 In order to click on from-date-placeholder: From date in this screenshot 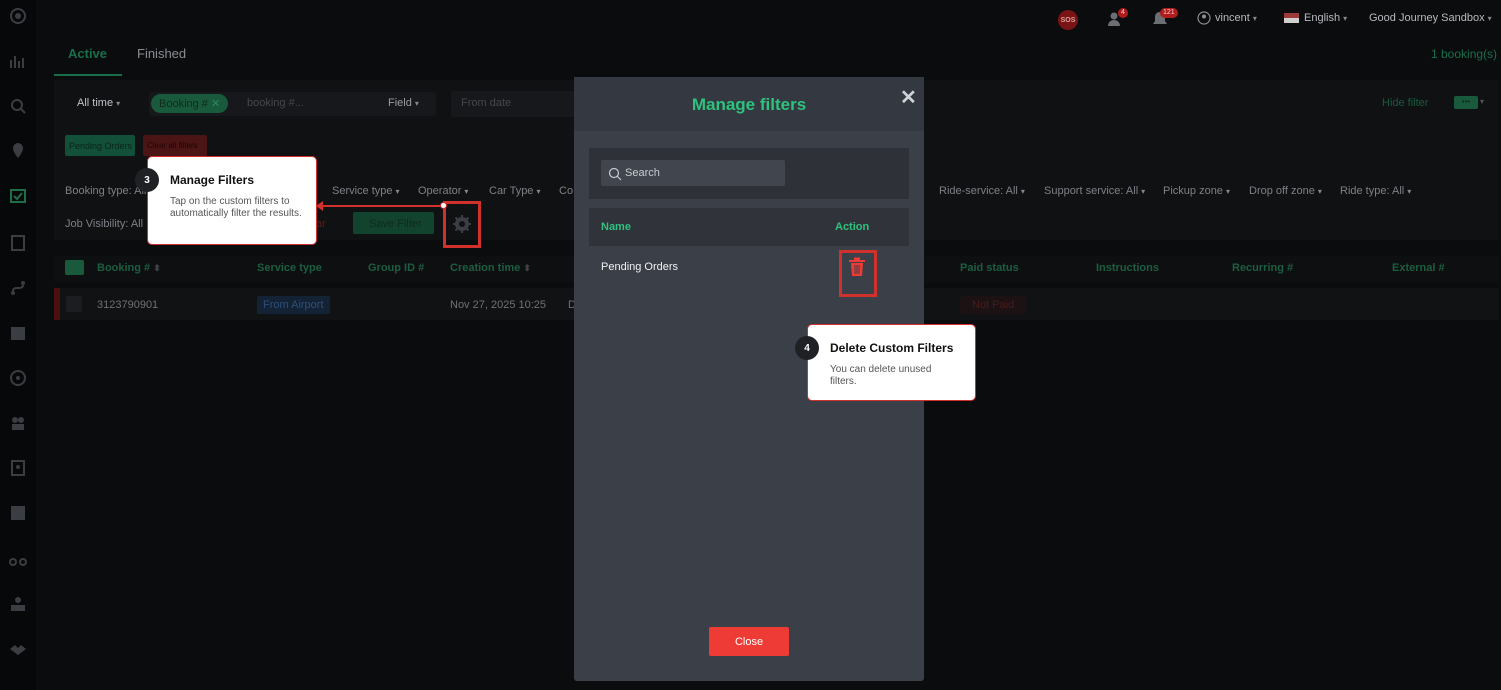, I will do `click(486, 103)`.